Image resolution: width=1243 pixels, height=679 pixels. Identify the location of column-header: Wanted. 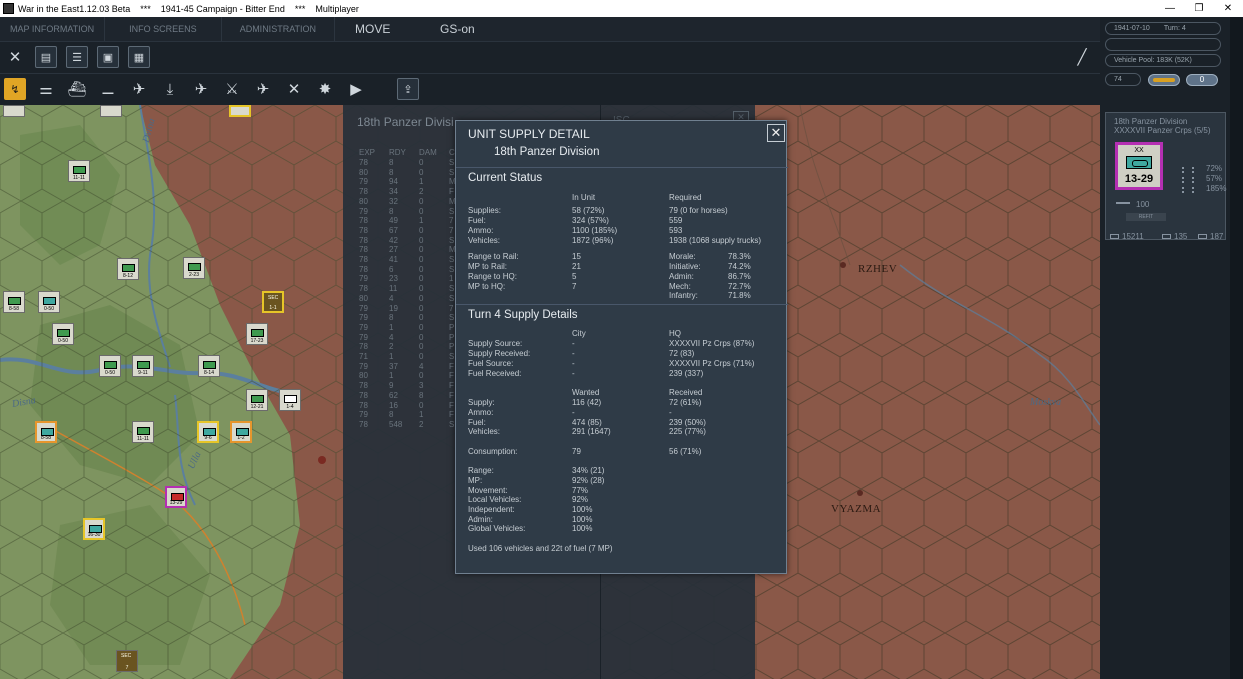
(586, 392).